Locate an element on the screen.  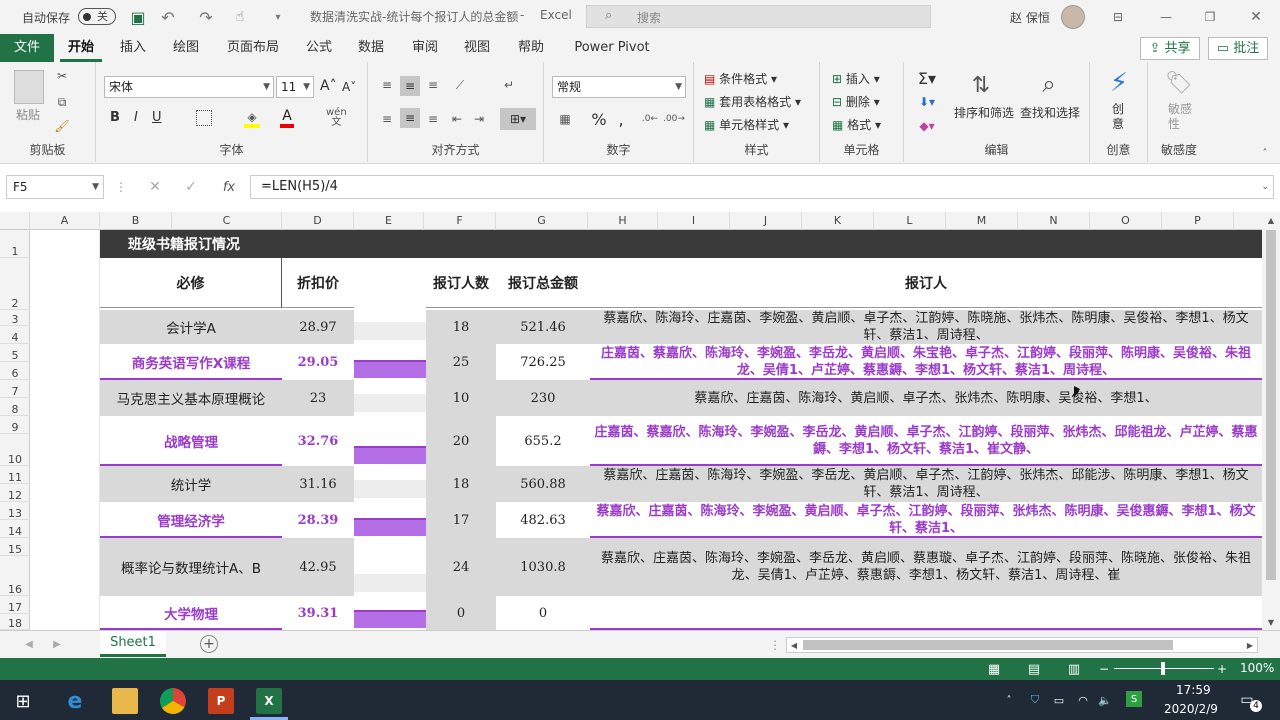
wrap-text-icon: ↵ is located at coordinates (509, 85).